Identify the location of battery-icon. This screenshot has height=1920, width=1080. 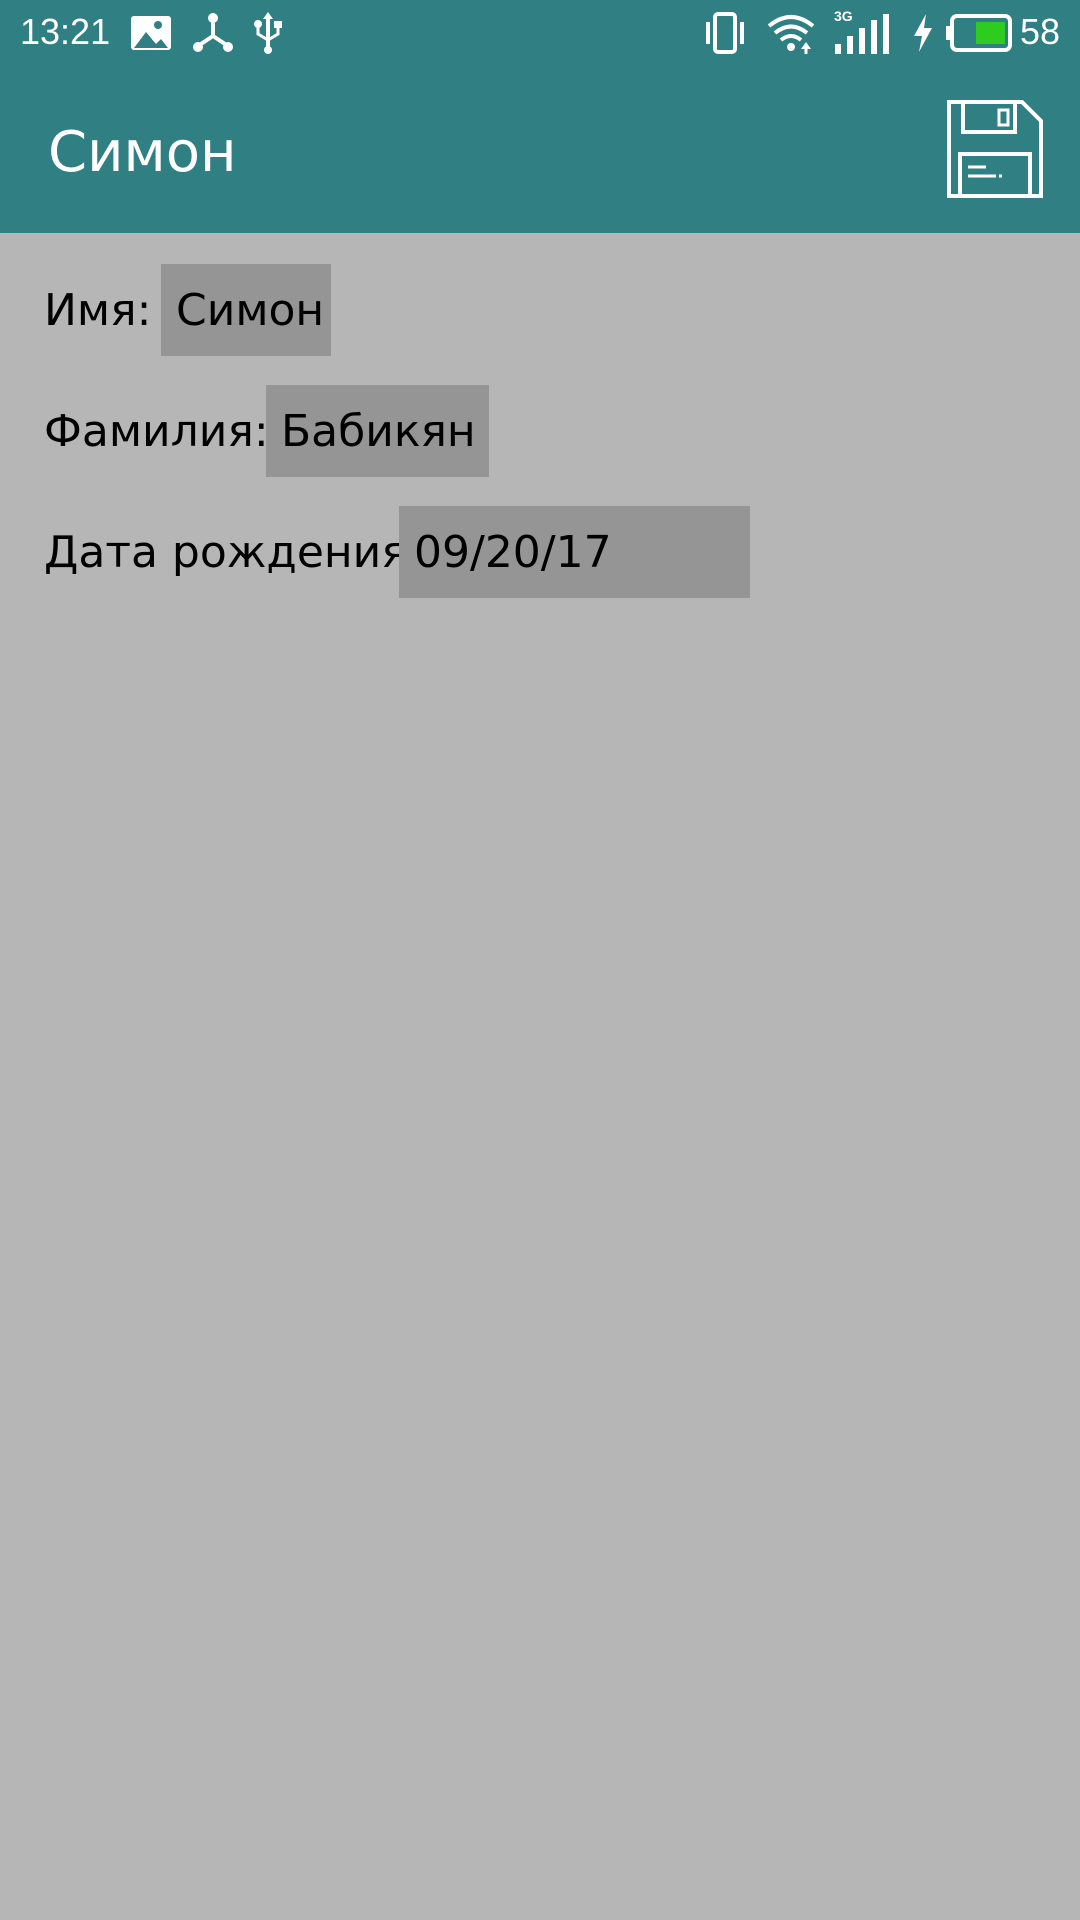
(979, 33).